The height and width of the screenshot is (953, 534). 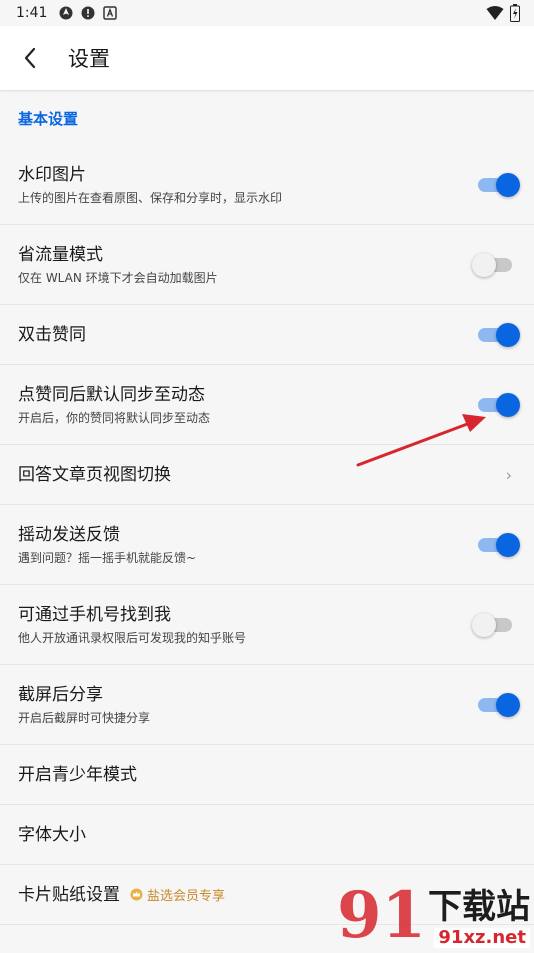 I want to click on section-label-basic: 基本设置, so click(x=48, y=119).